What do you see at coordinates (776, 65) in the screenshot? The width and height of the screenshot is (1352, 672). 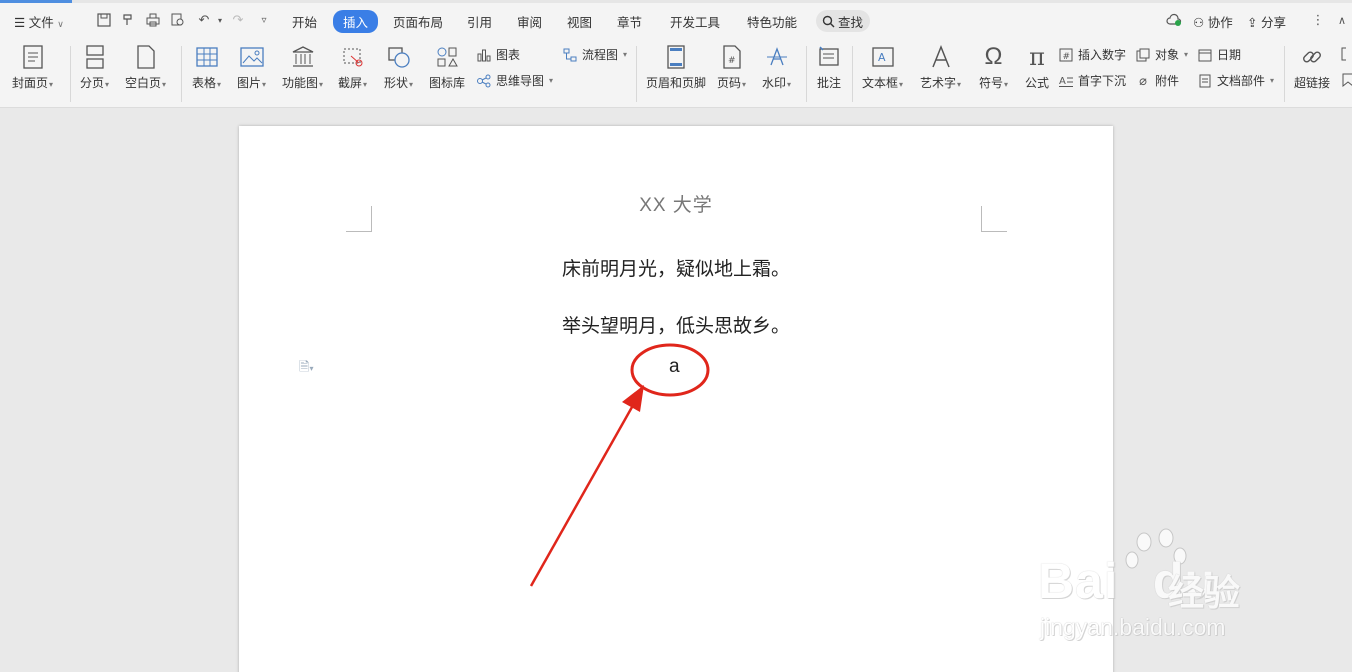 I see `watermark-button: 水印▾` at bounding box center [776, 65].